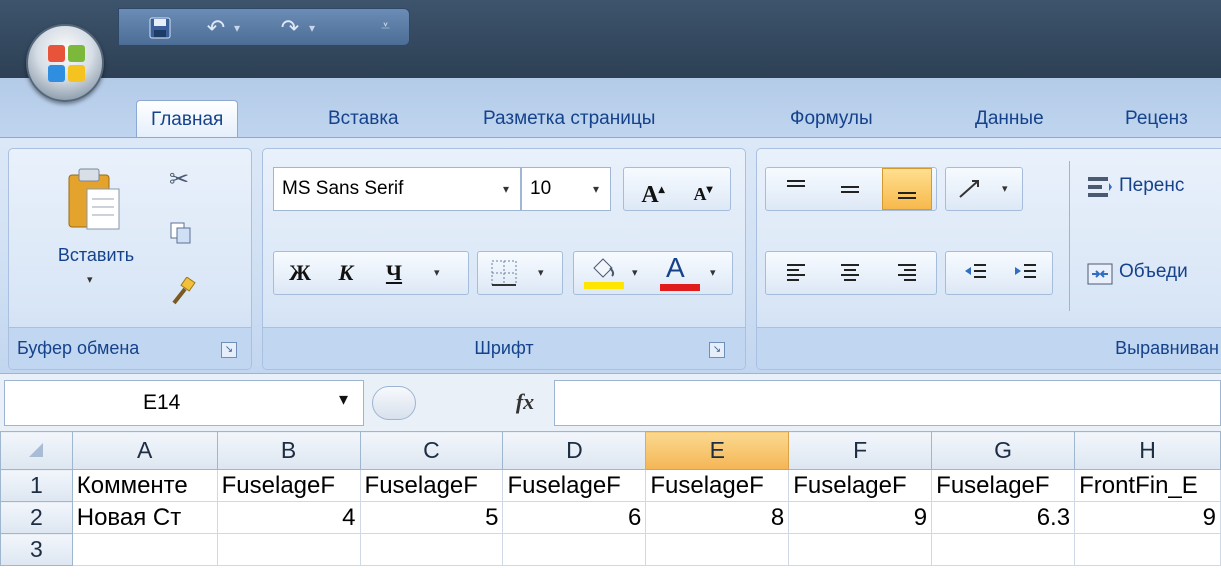  Describe the element at coordinates (984, 189) in the screenshot. I see `orientation-button: ▾` at that location.